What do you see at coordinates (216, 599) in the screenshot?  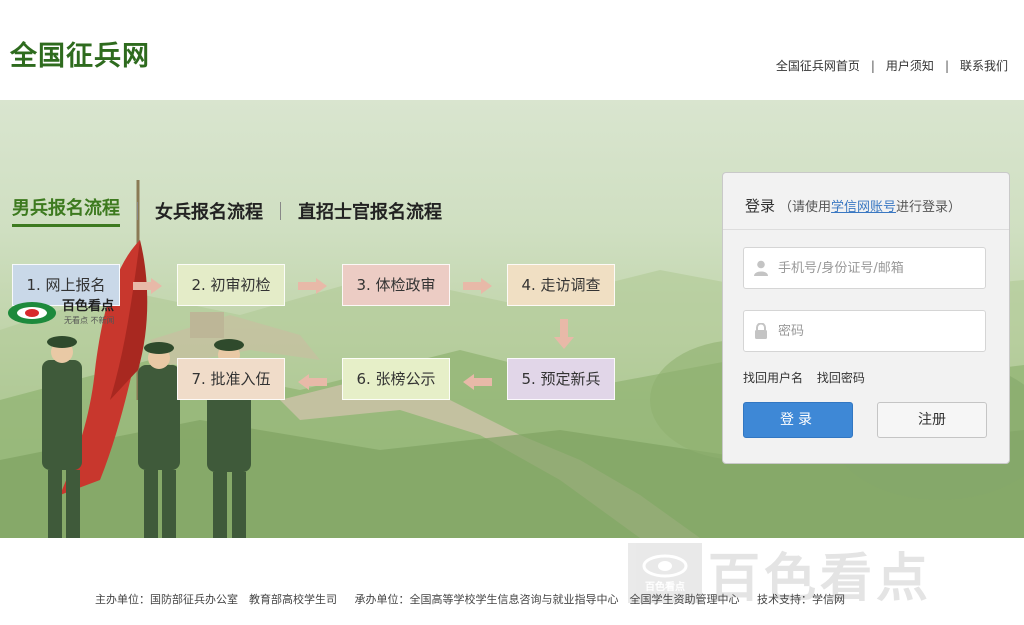 I see `footer-host: 主办单位：国防部征兵办公室 教育部高校学生司` at bounding box center [216, 599].